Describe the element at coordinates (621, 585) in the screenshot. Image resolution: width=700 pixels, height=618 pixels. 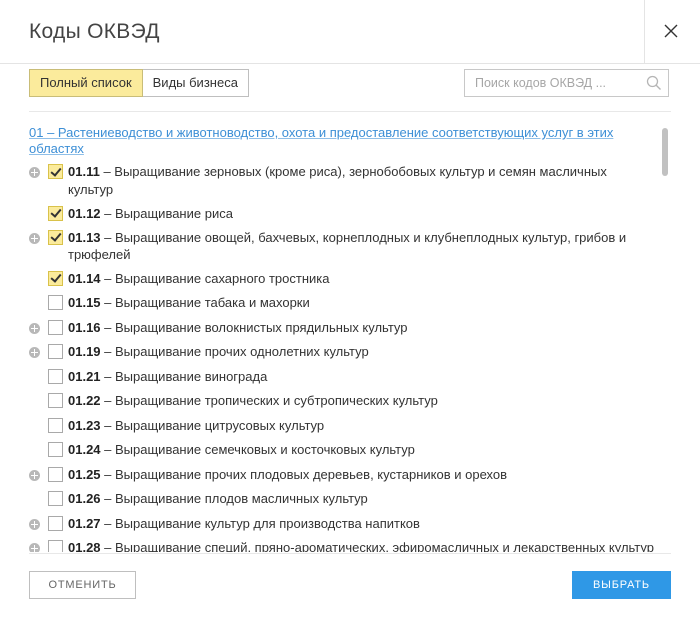
I see `select-button: ВЫБРАТЬ` at that location.